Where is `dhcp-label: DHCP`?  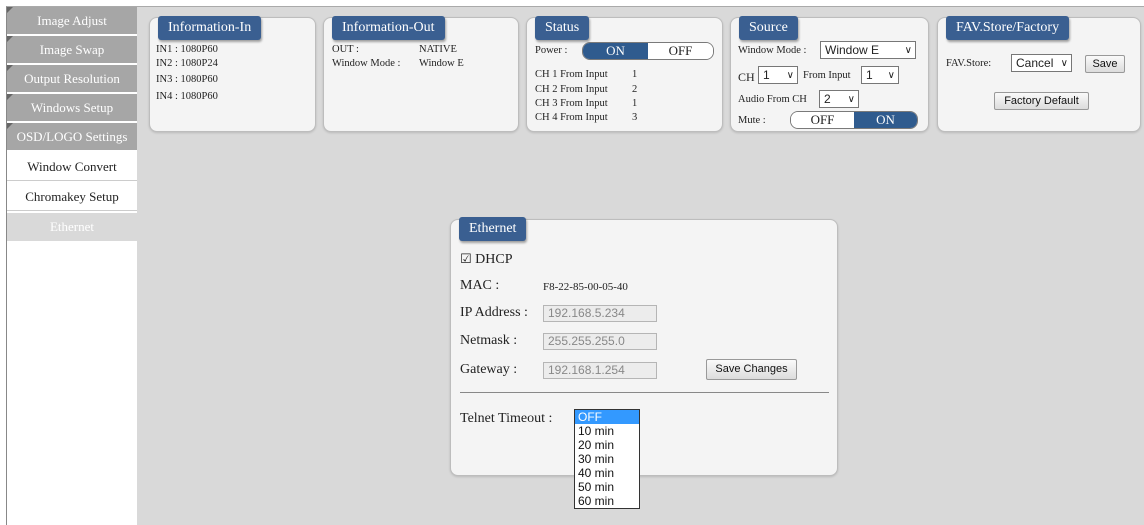
dhcp-label: DHCP is located at coordinates (494, 259).